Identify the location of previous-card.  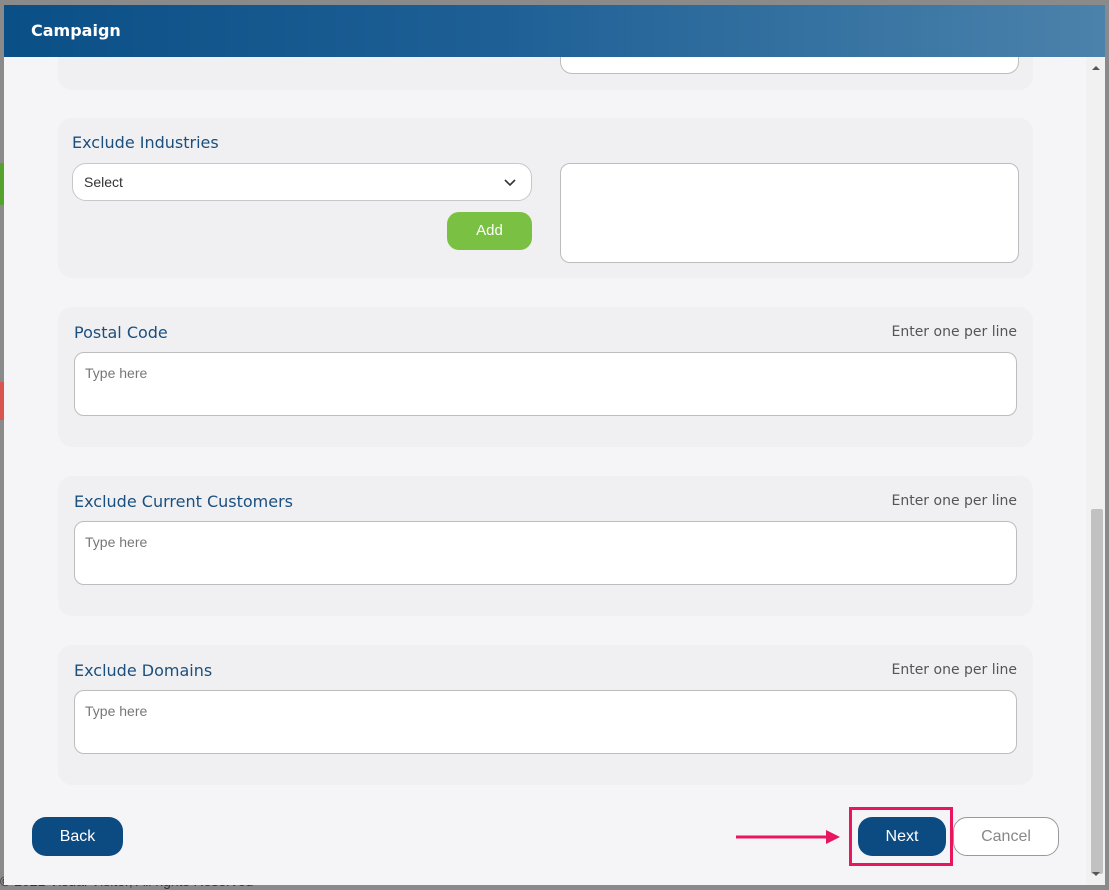
(545, 73).